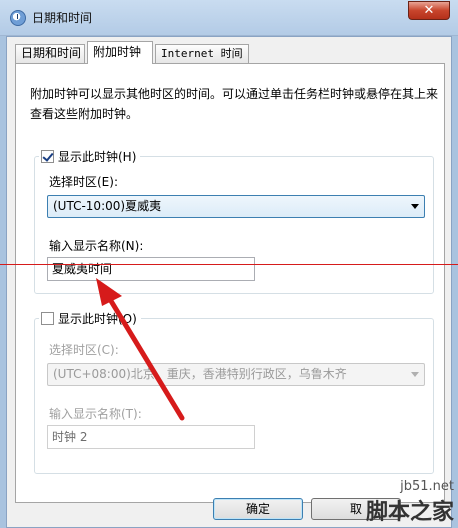  I want to click on watermark-site: jb51.net, so click(427, 486).